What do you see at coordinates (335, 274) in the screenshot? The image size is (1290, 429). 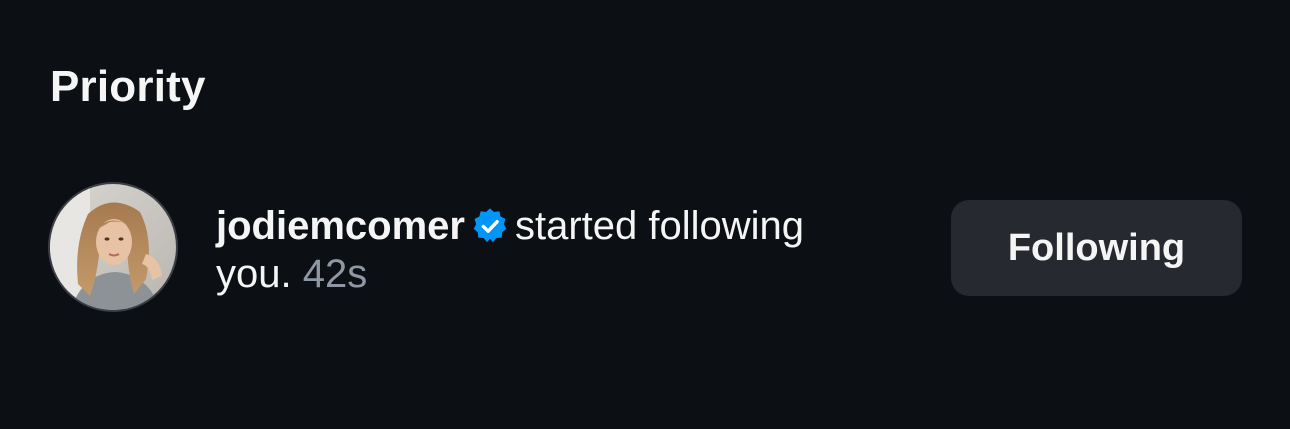 I see `timestamp: 42s` at bounding box center [335, 274].